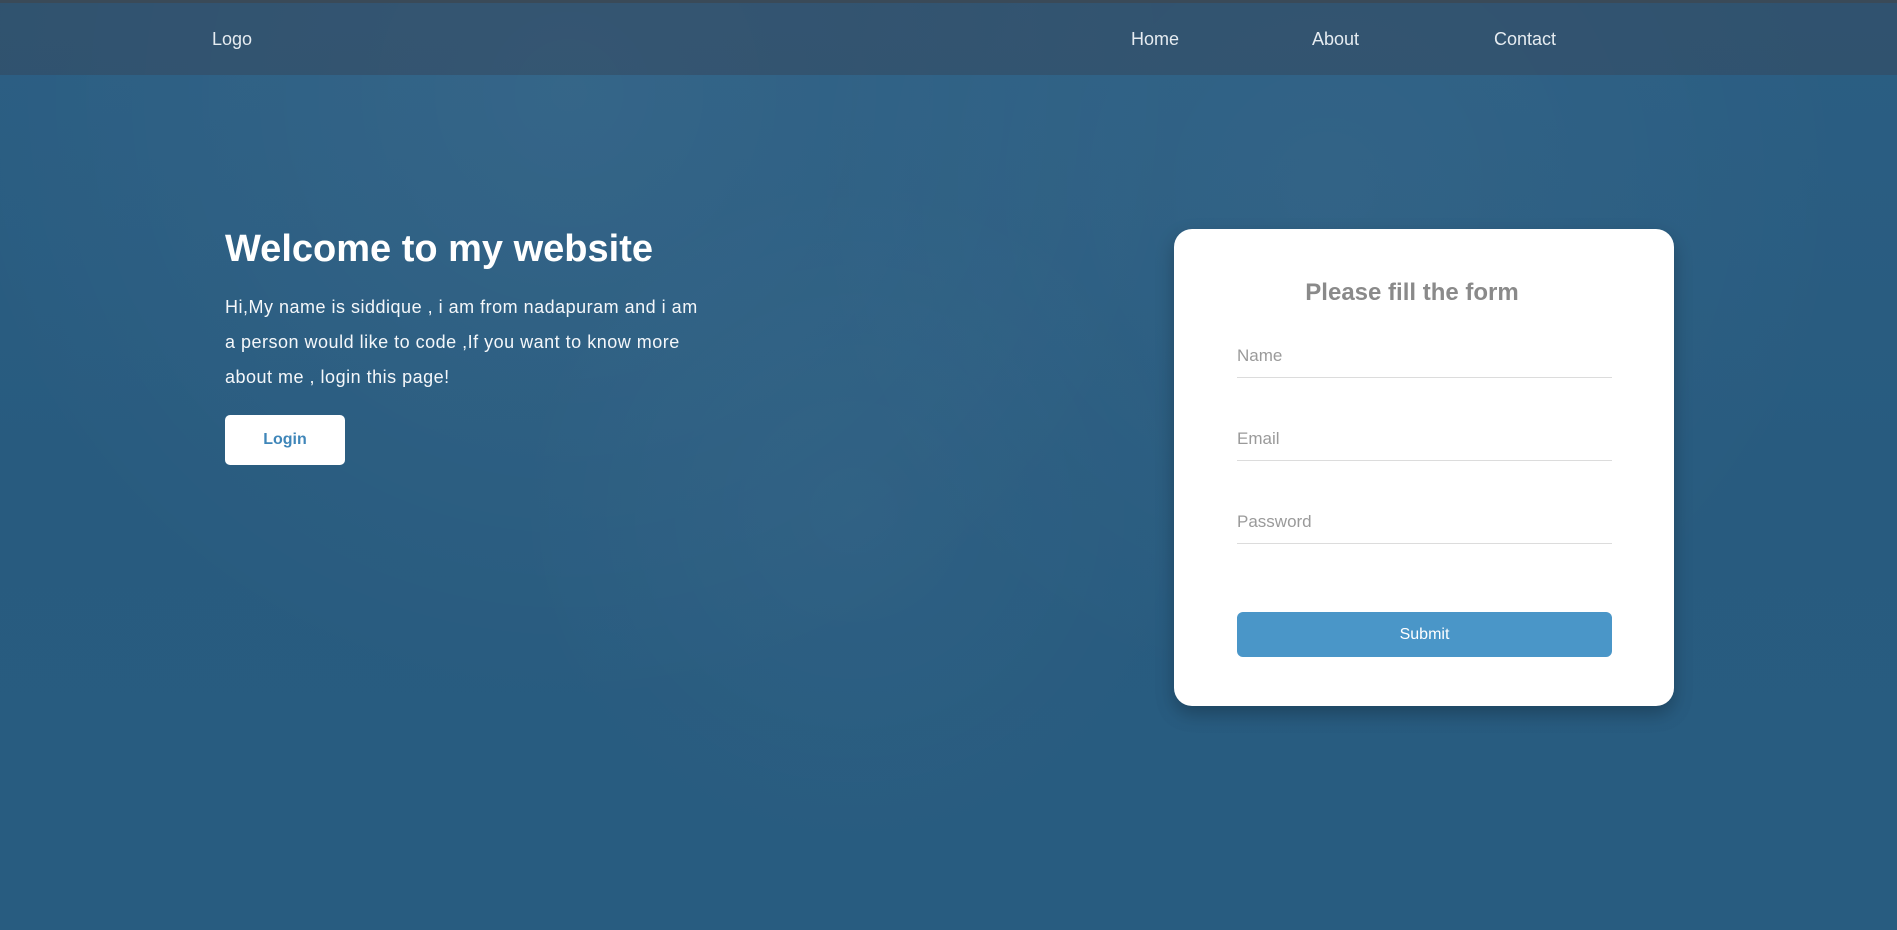  Describe the element at coordinates (1424, 356) in the screenshot. I see `name-input` at that location.